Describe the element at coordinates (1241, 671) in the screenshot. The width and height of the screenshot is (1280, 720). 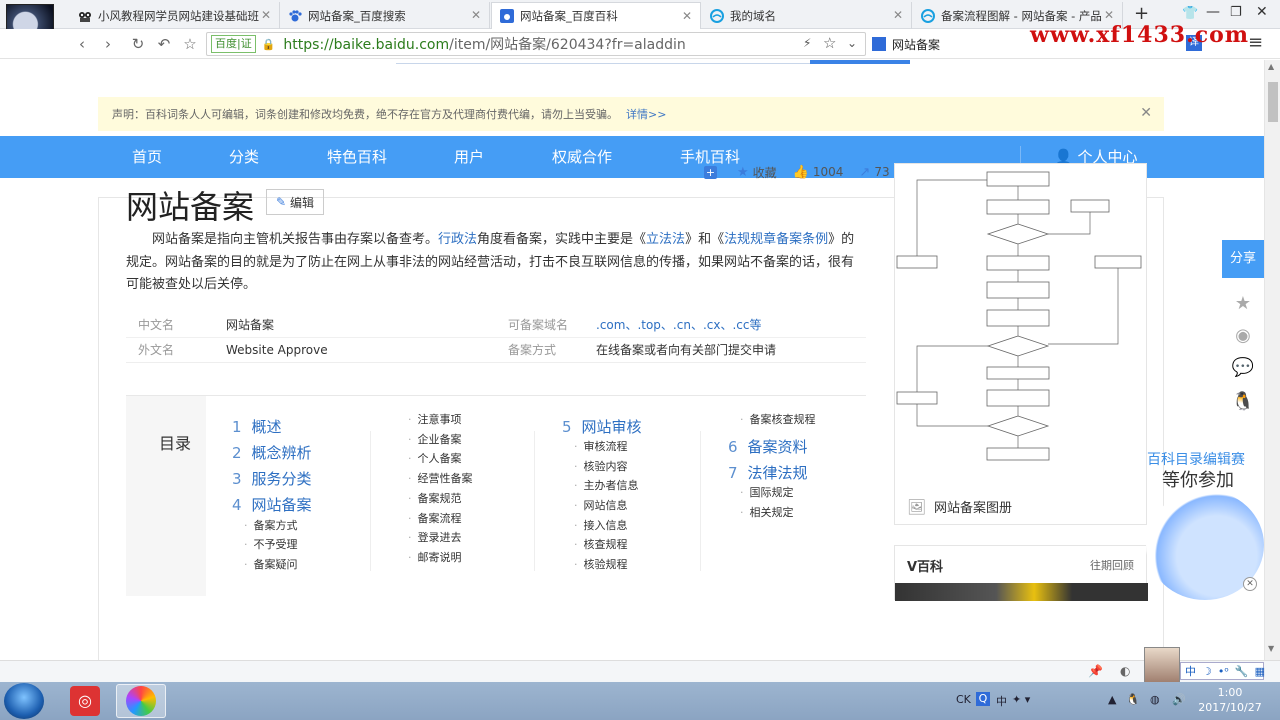
I see `wrench-icon: 🔧` at that location.